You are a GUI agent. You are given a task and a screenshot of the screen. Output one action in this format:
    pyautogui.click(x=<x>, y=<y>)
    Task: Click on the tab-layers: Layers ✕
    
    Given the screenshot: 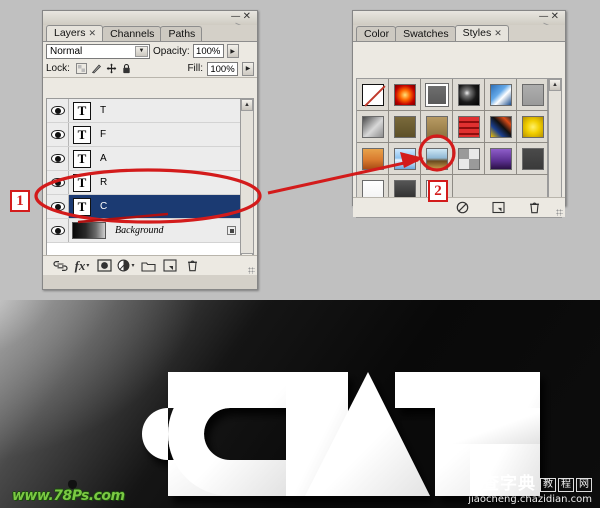 What is the action you would take?
    pyautogui.click(x=75, y=33)
    